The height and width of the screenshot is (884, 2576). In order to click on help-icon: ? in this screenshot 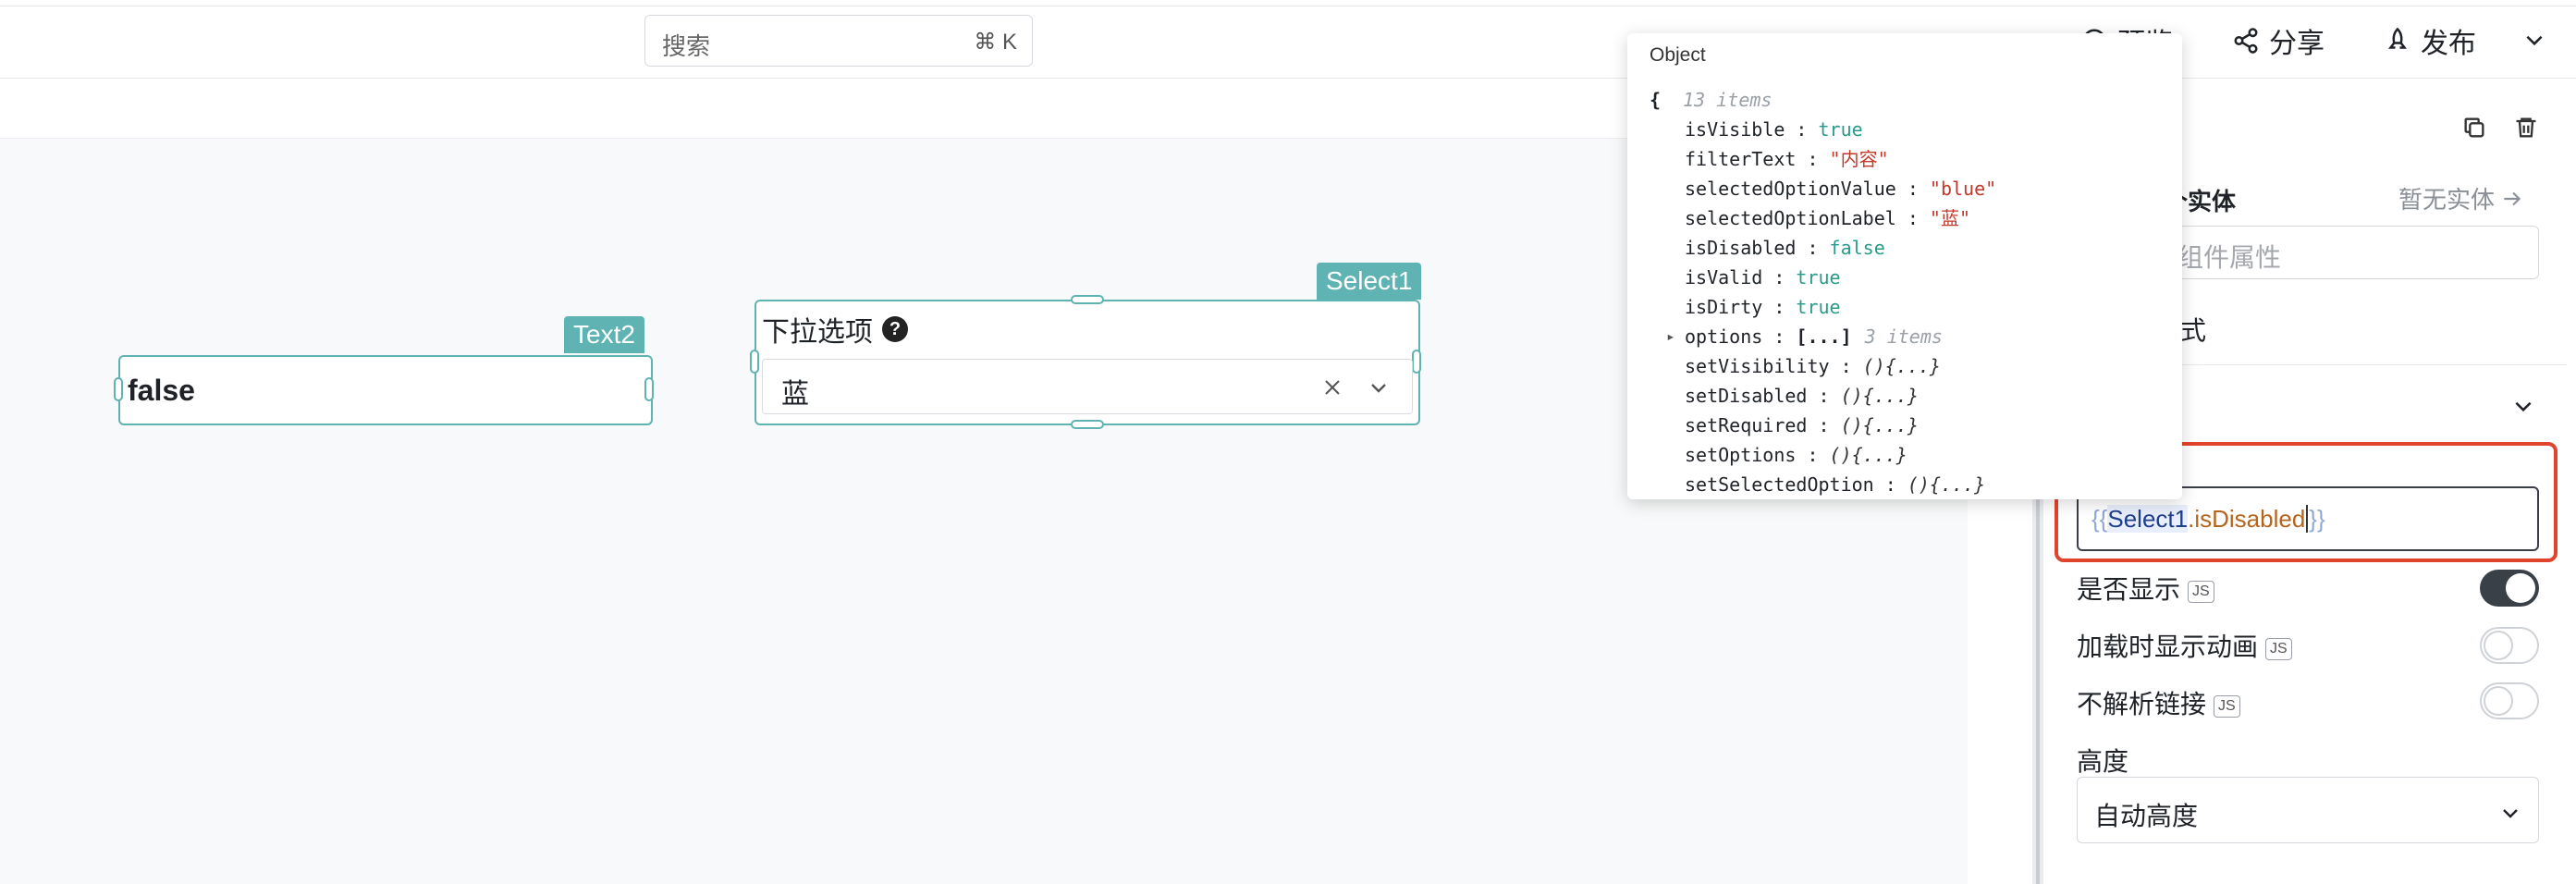, I will do `click(895, 329)`.